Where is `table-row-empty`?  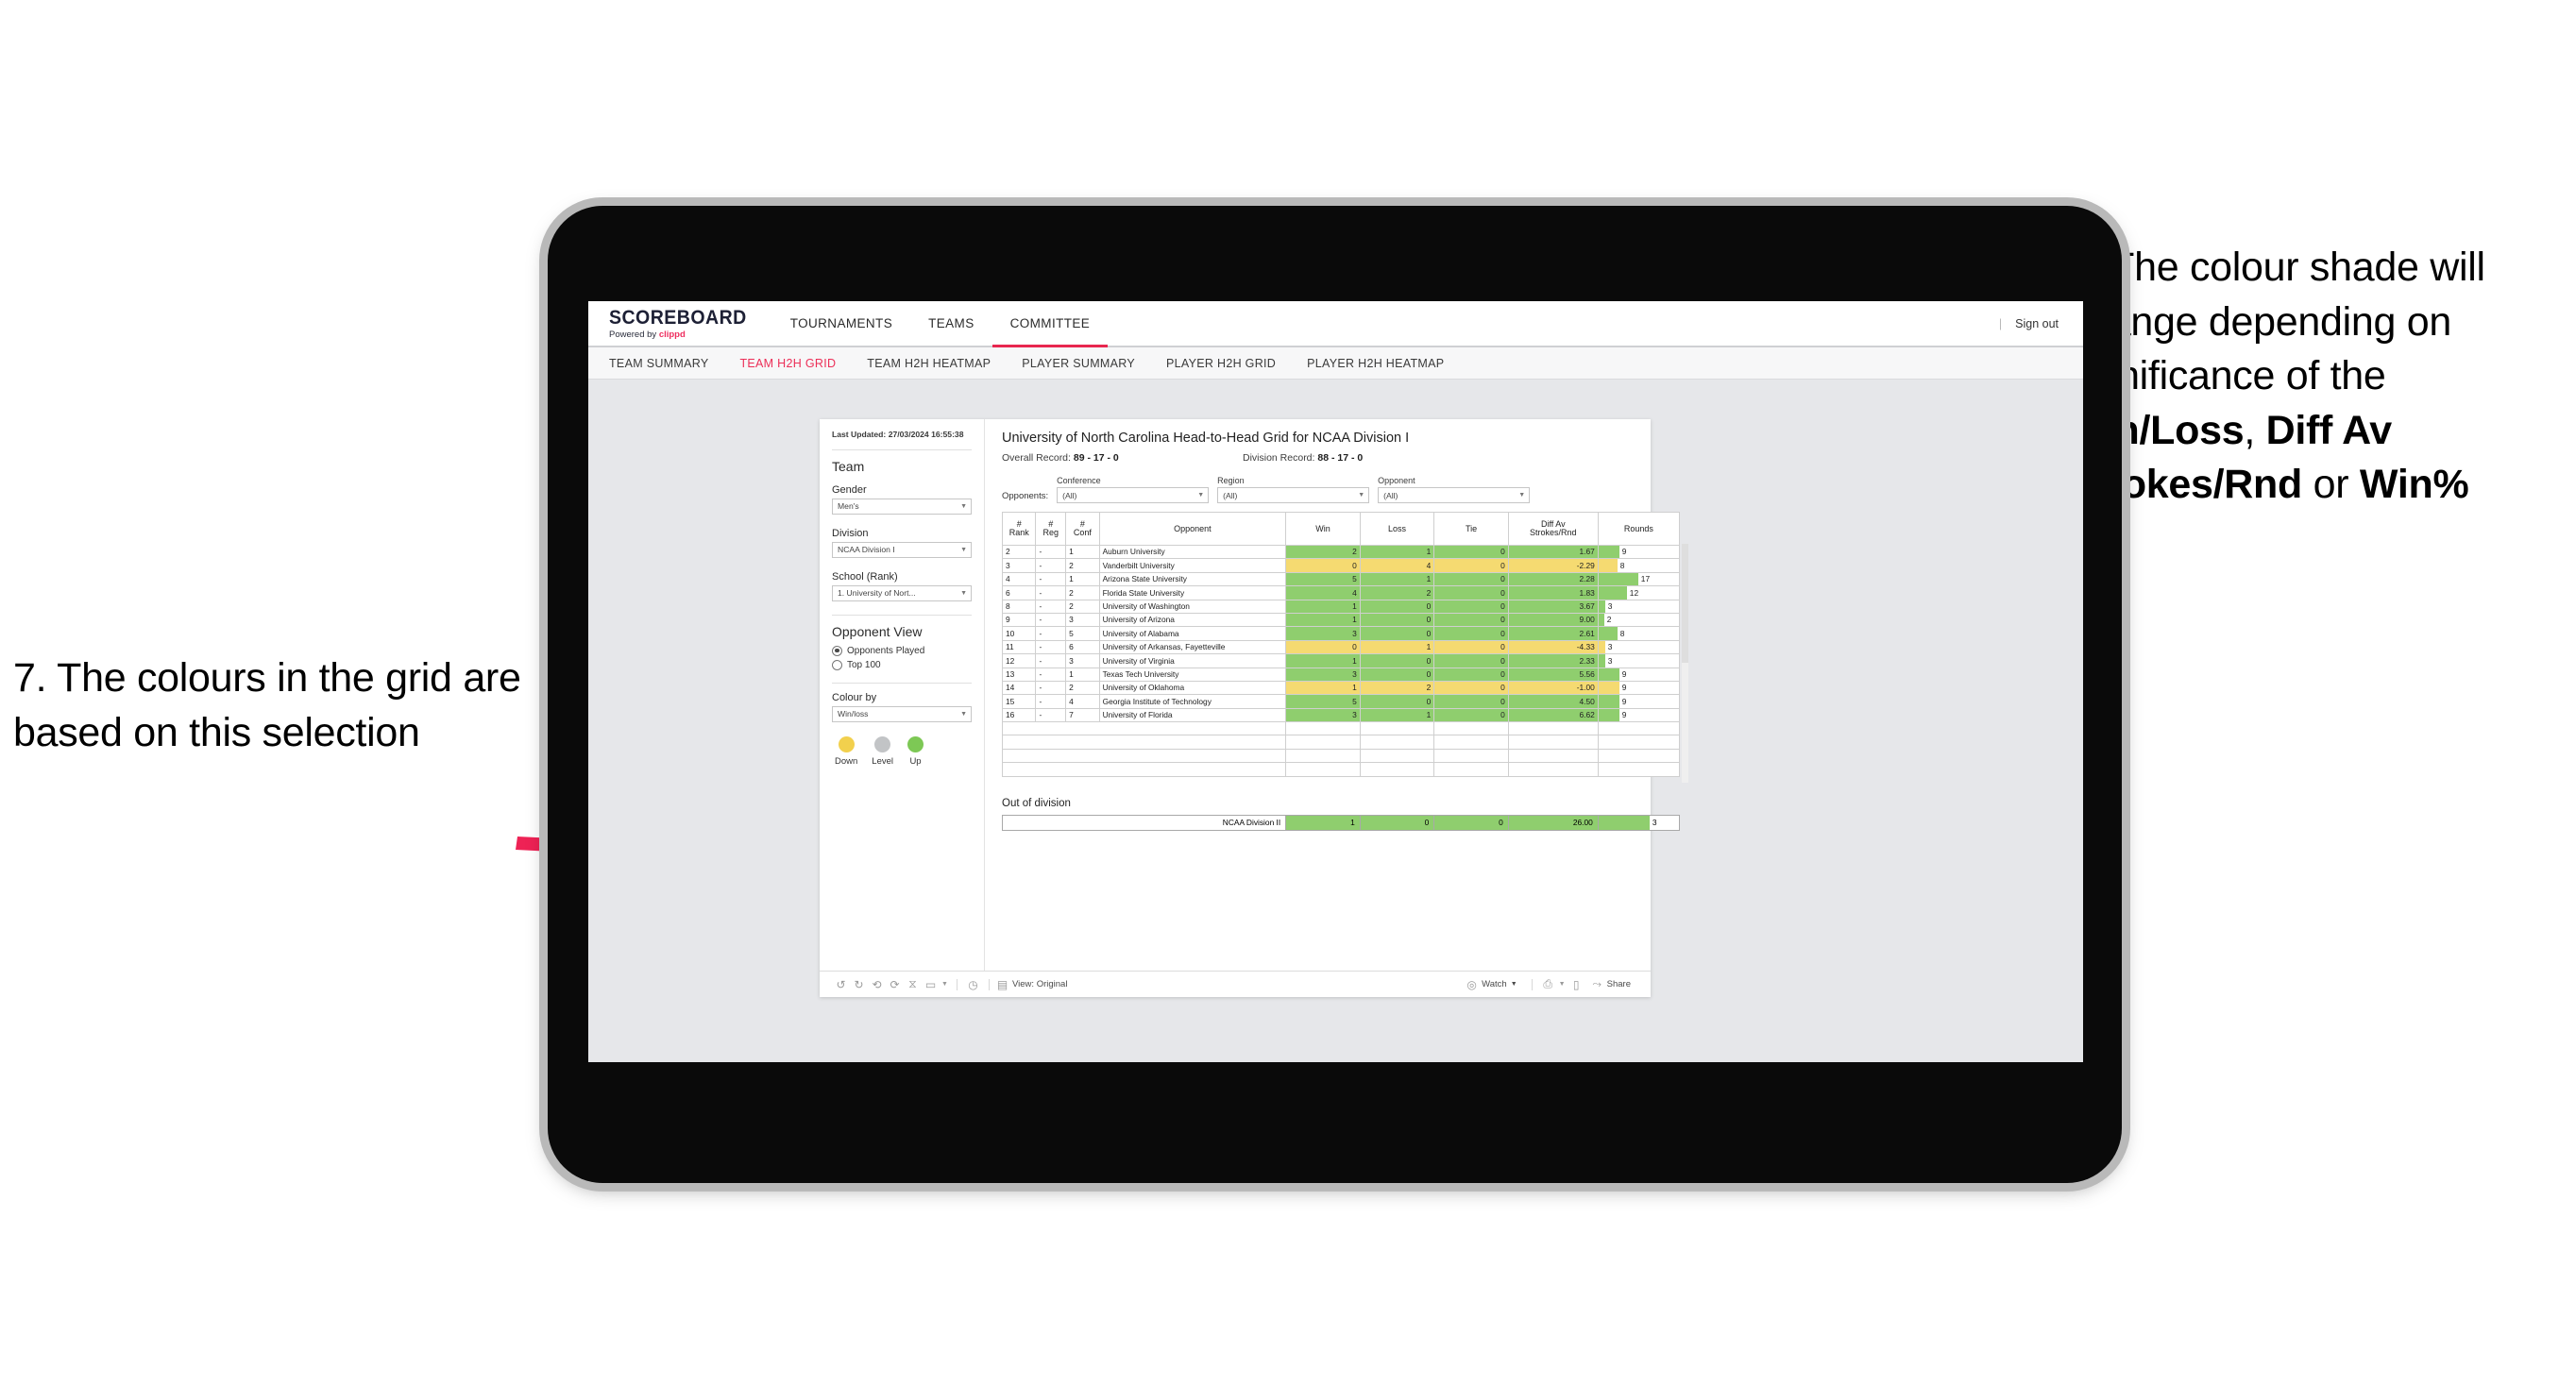 table-row-empty is located at coordinates (1341, 769).